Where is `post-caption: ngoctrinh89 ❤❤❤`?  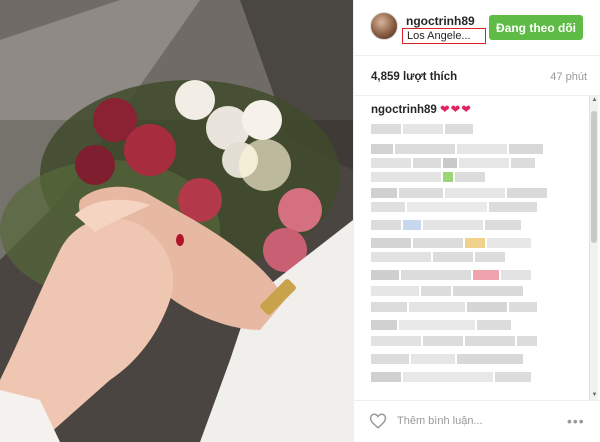 post-caption: ngoctrinh89 ❤❤❤ is located at coordinates (421, 109).